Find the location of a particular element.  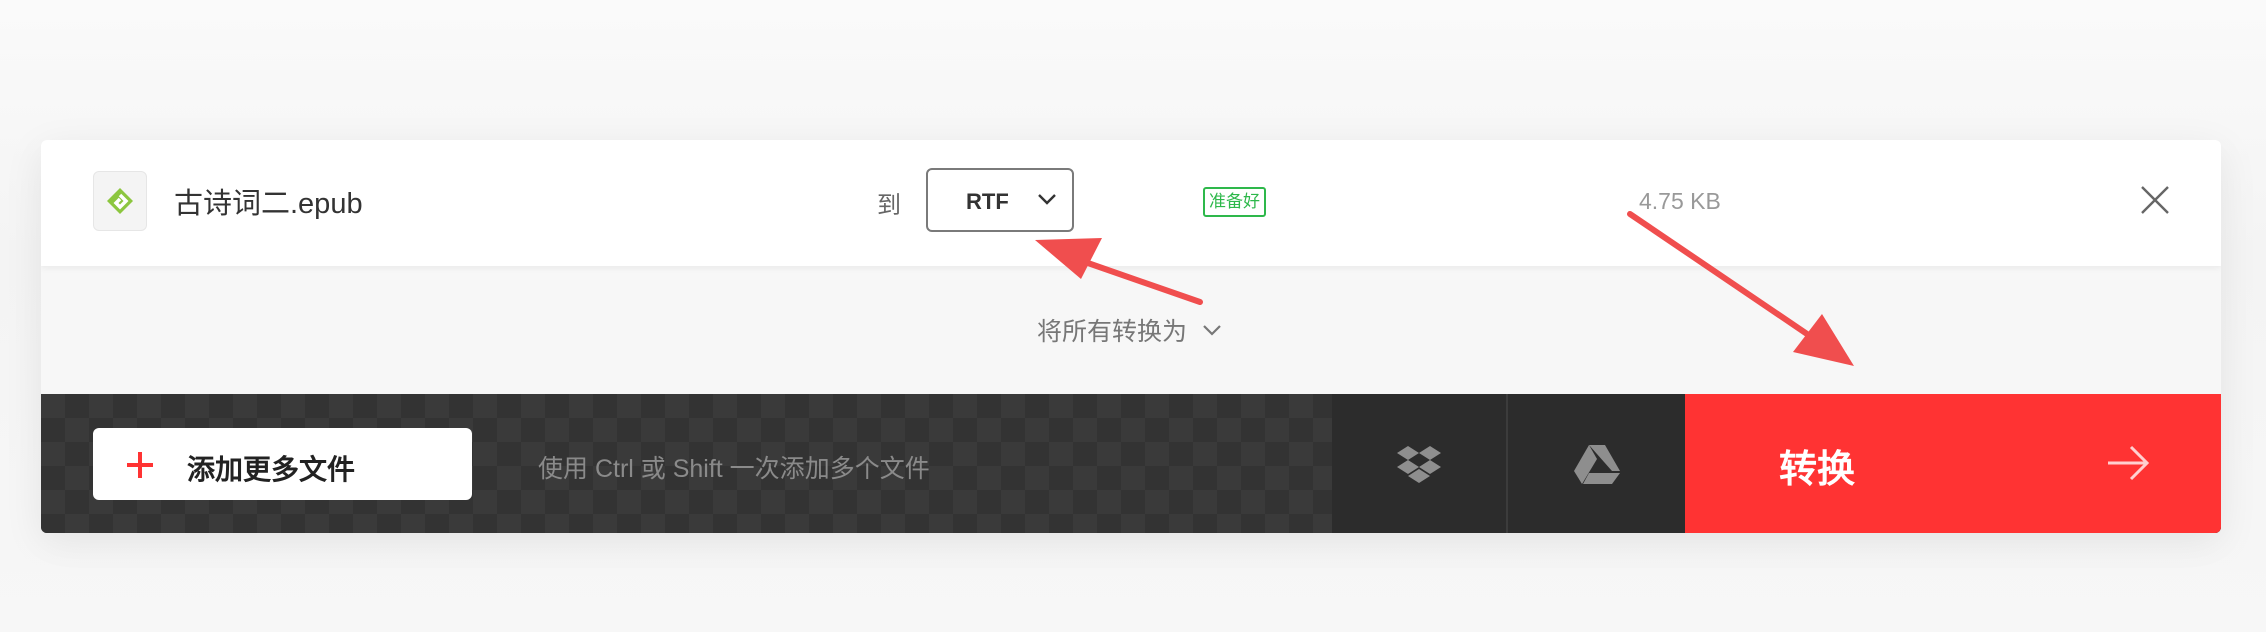

add-files-button: 添加更多文件 is located at coordinates (282, 464).